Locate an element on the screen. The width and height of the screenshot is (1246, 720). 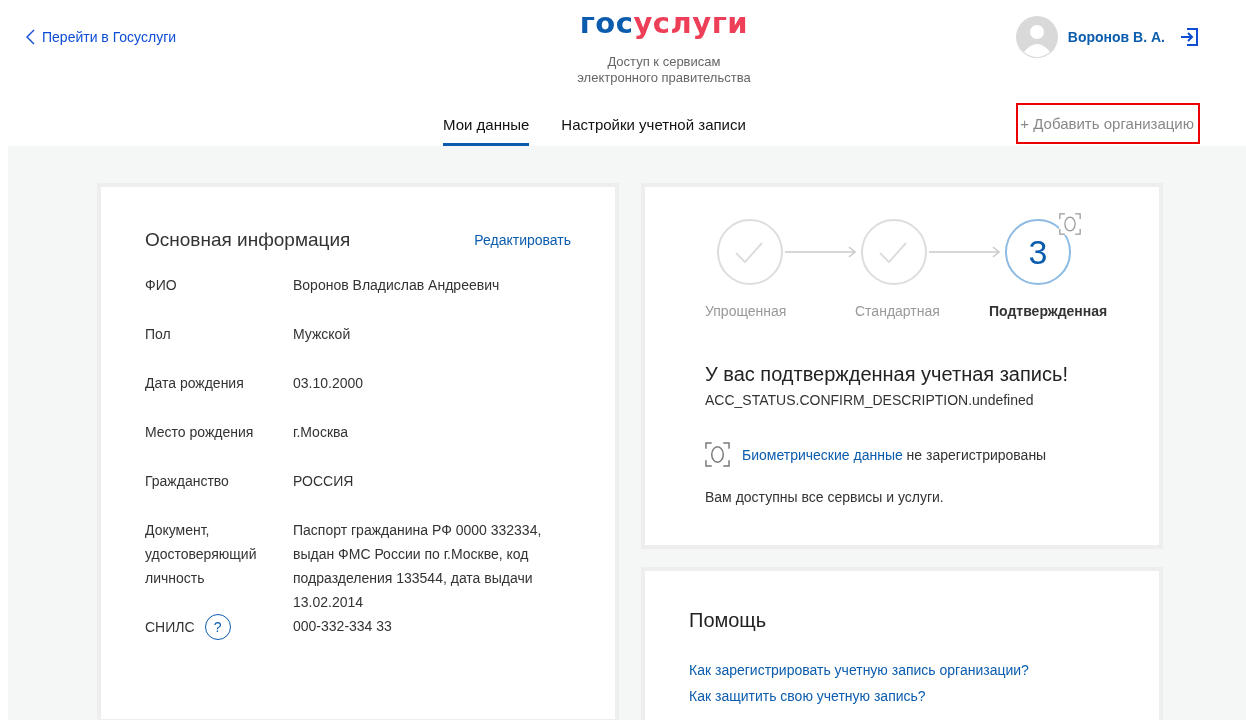
field-label: ФИО is located at coordinates (161, 285).